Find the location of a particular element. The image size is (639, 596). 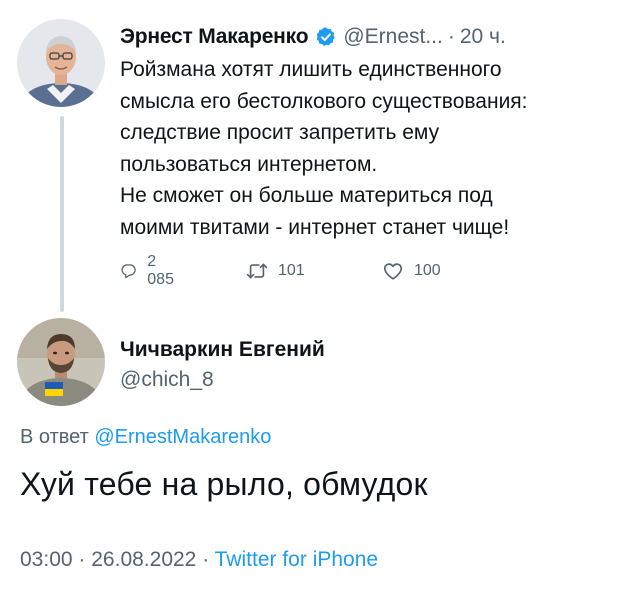

tweet-text-line: смысла его бестолкового существования: is located at coordinates (324, 101).